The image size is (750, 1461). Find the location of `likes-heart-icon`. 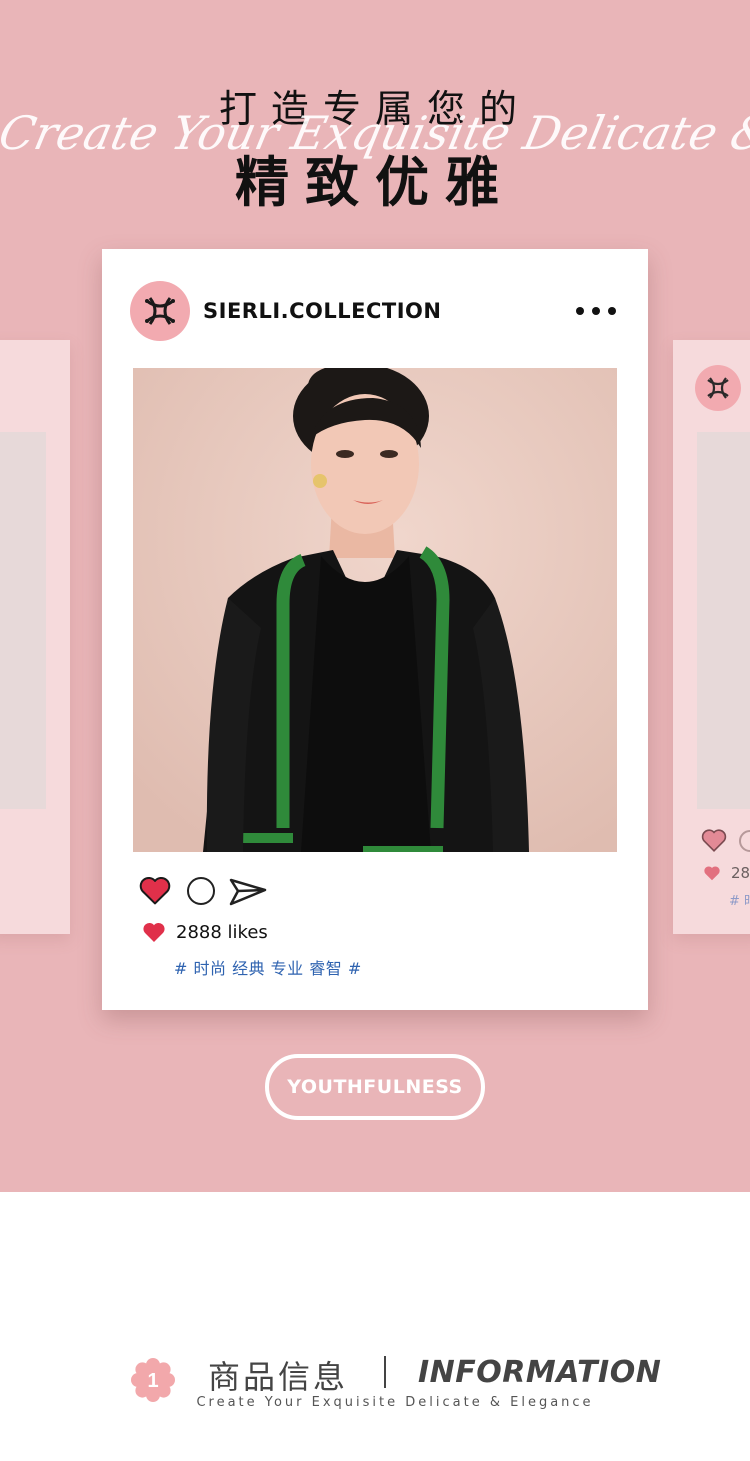

likes-heart-icon is located at coordinates (154, 932).